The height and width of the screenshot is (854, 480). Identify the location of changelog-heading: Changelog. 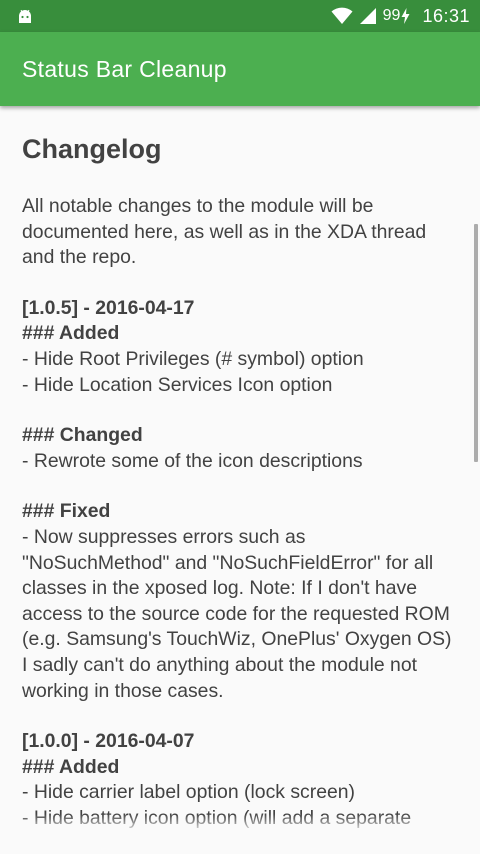
(92, 149).